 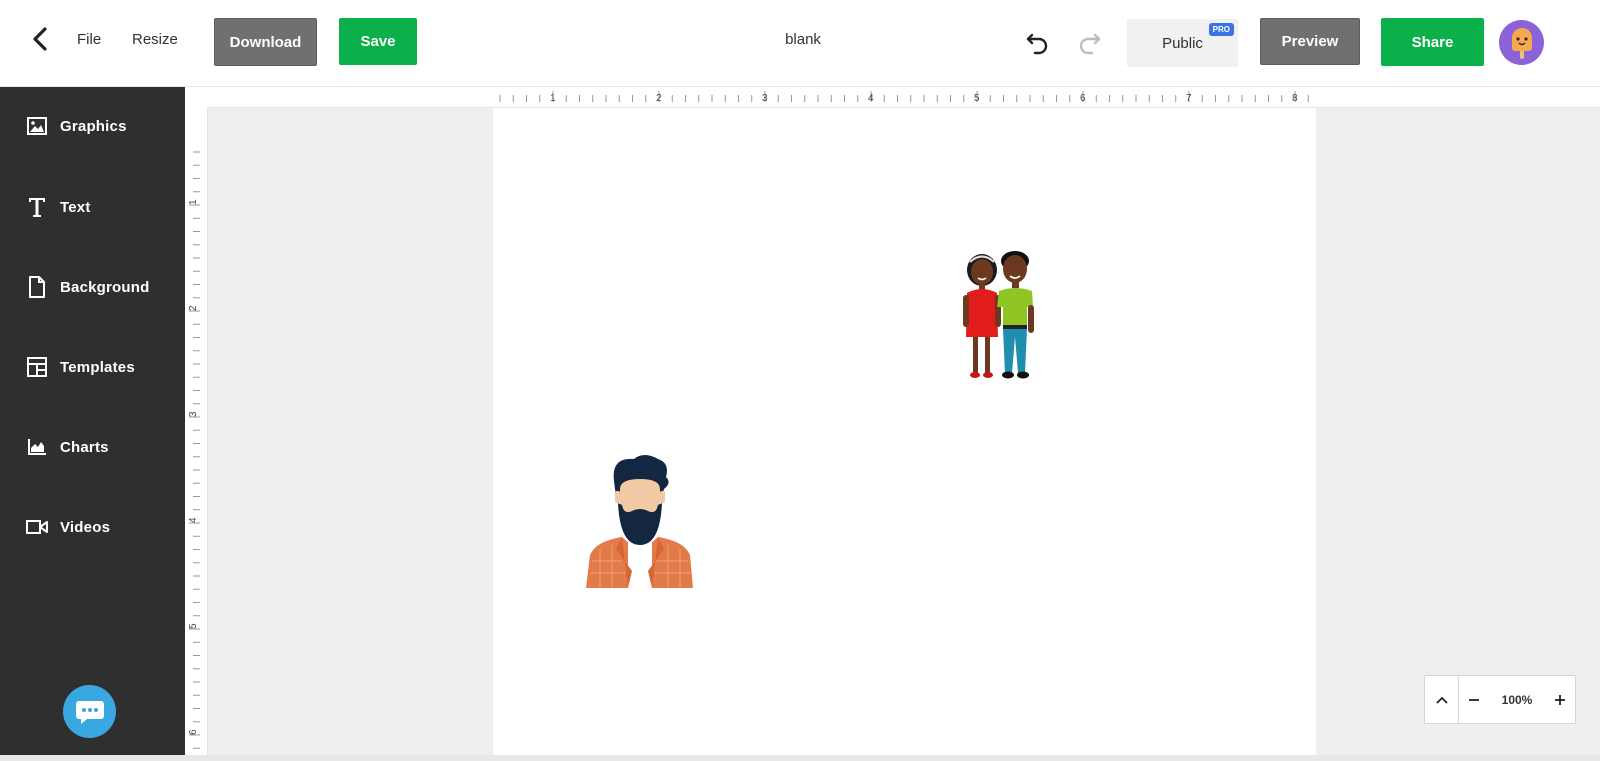 What do you see at coordinates (1000, 314) in the screenshot?
I see `couple-illustration` at bounding box center [1000, 314].